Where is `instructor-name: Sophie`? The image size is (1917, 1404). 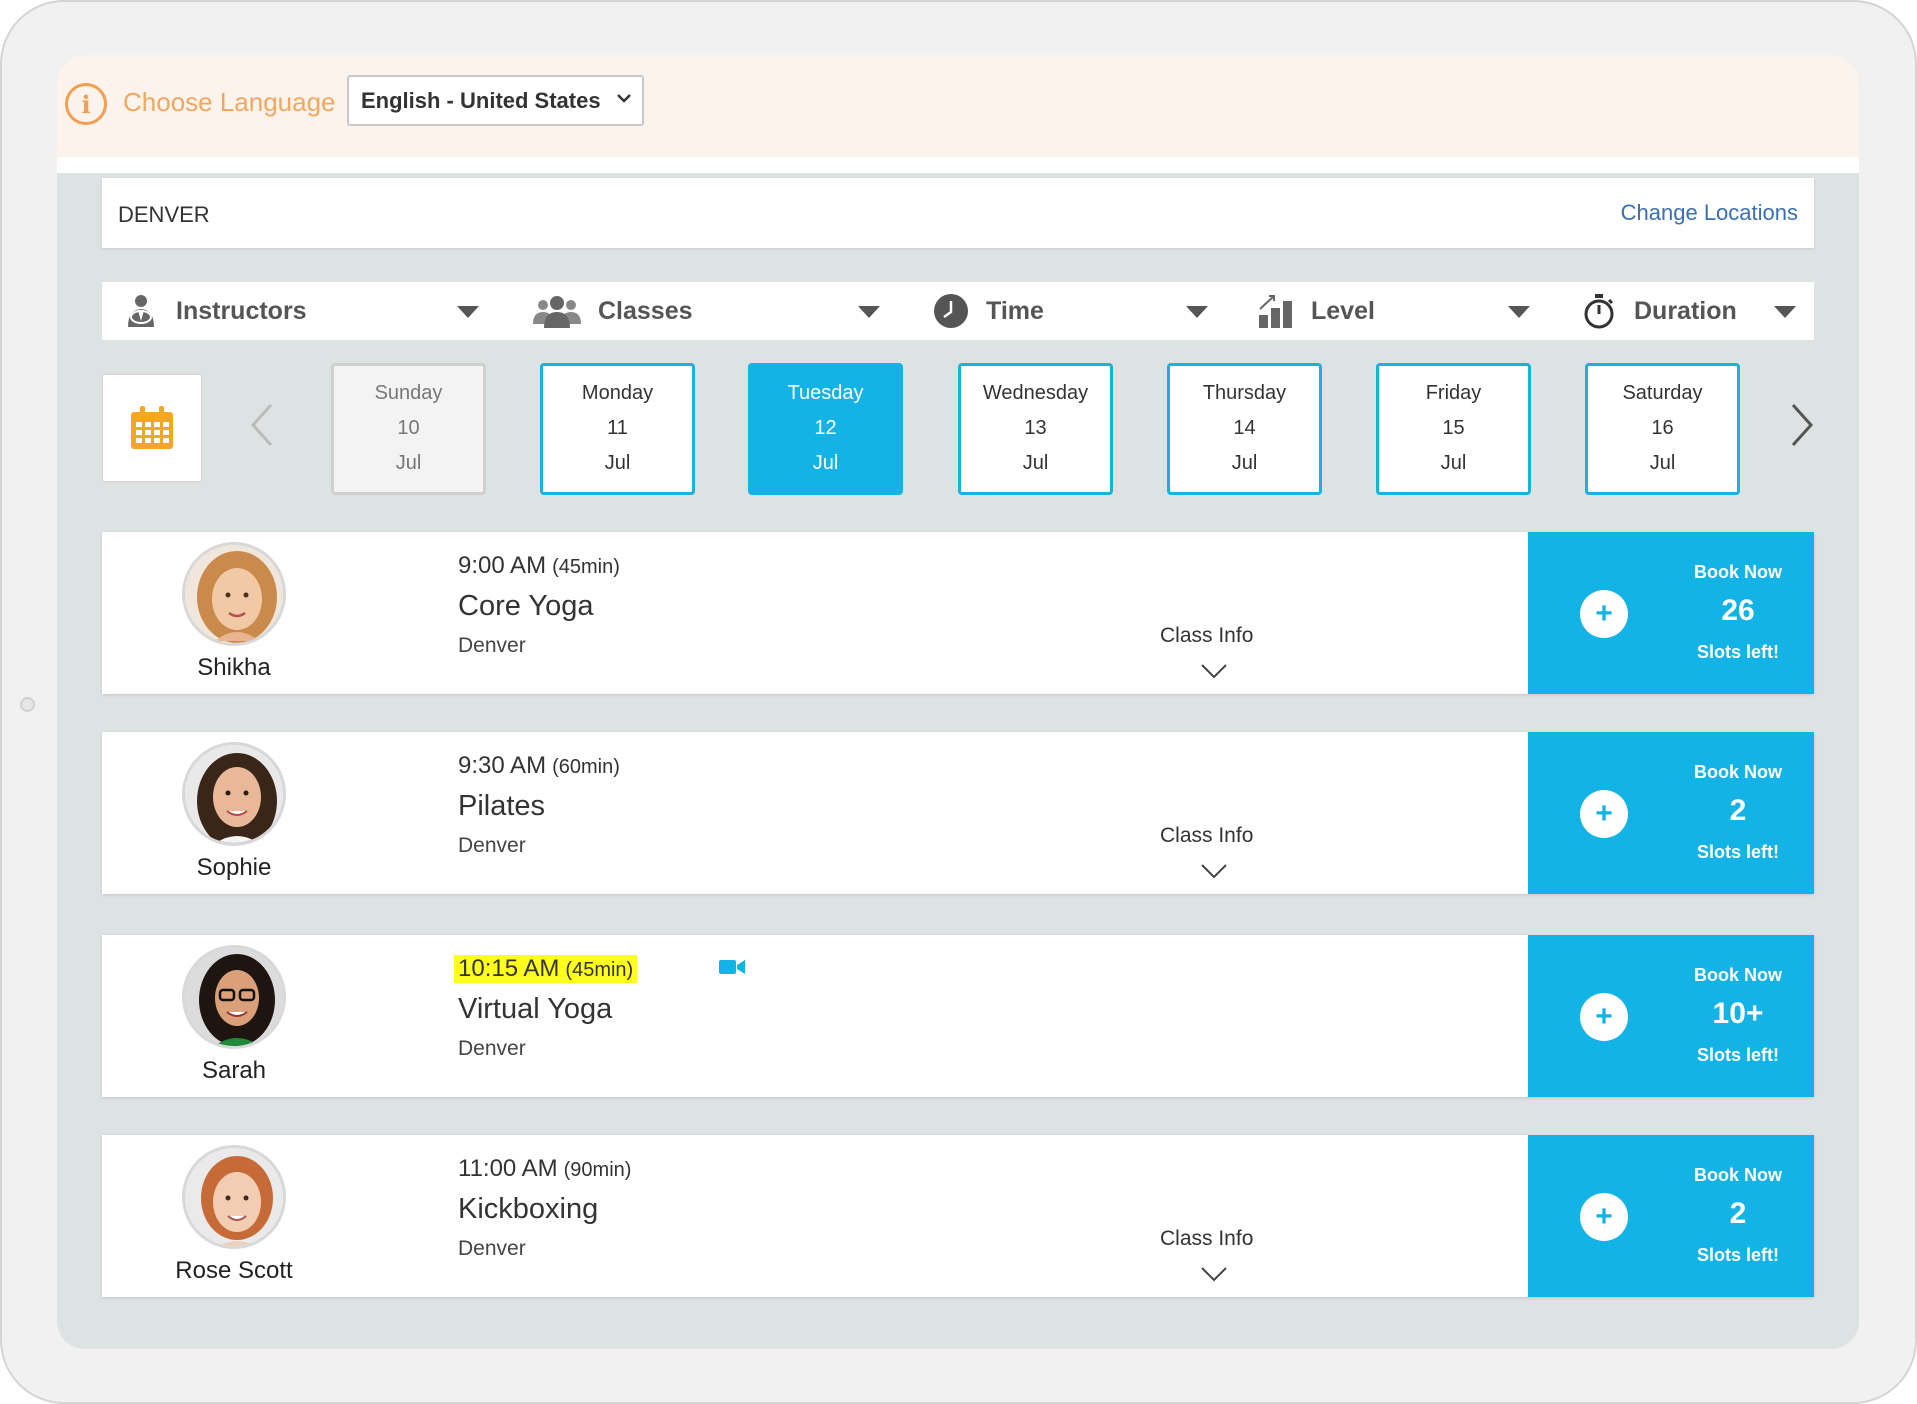 instructor-name: Sophie is located at coordinates (234, 867).